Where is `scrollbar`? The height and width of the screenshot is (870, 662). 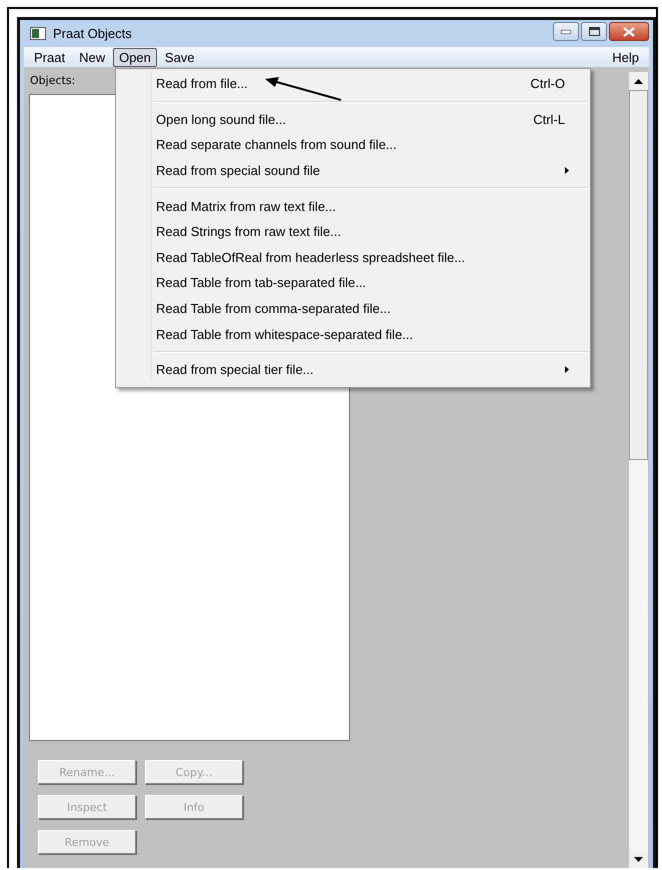
scrollbar is located at coordinates (638, 470).